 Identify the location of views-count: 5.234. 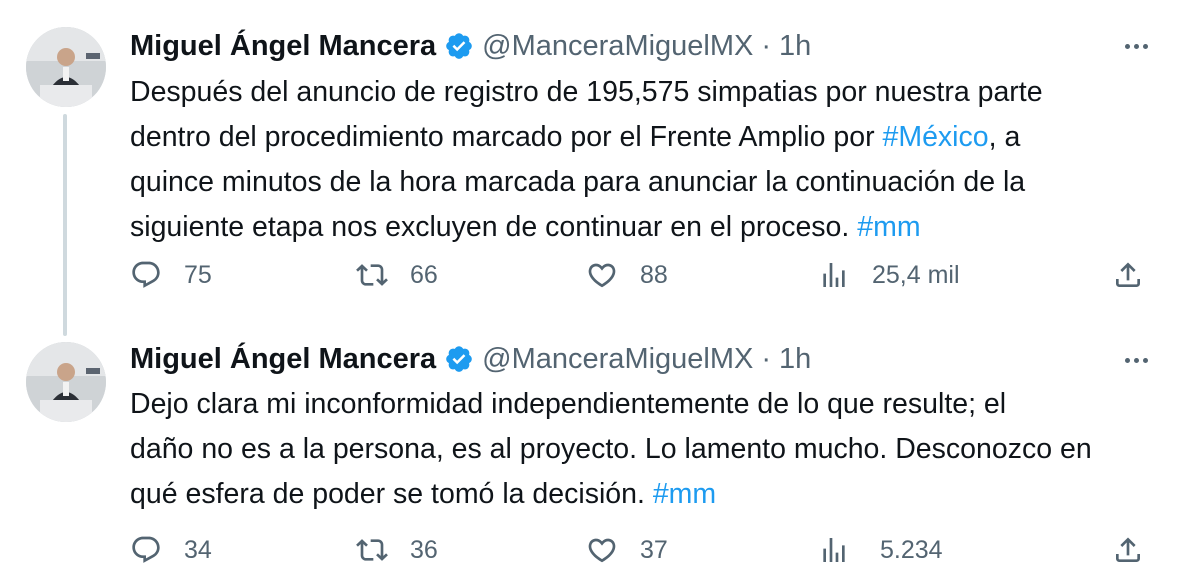
(911, 549).